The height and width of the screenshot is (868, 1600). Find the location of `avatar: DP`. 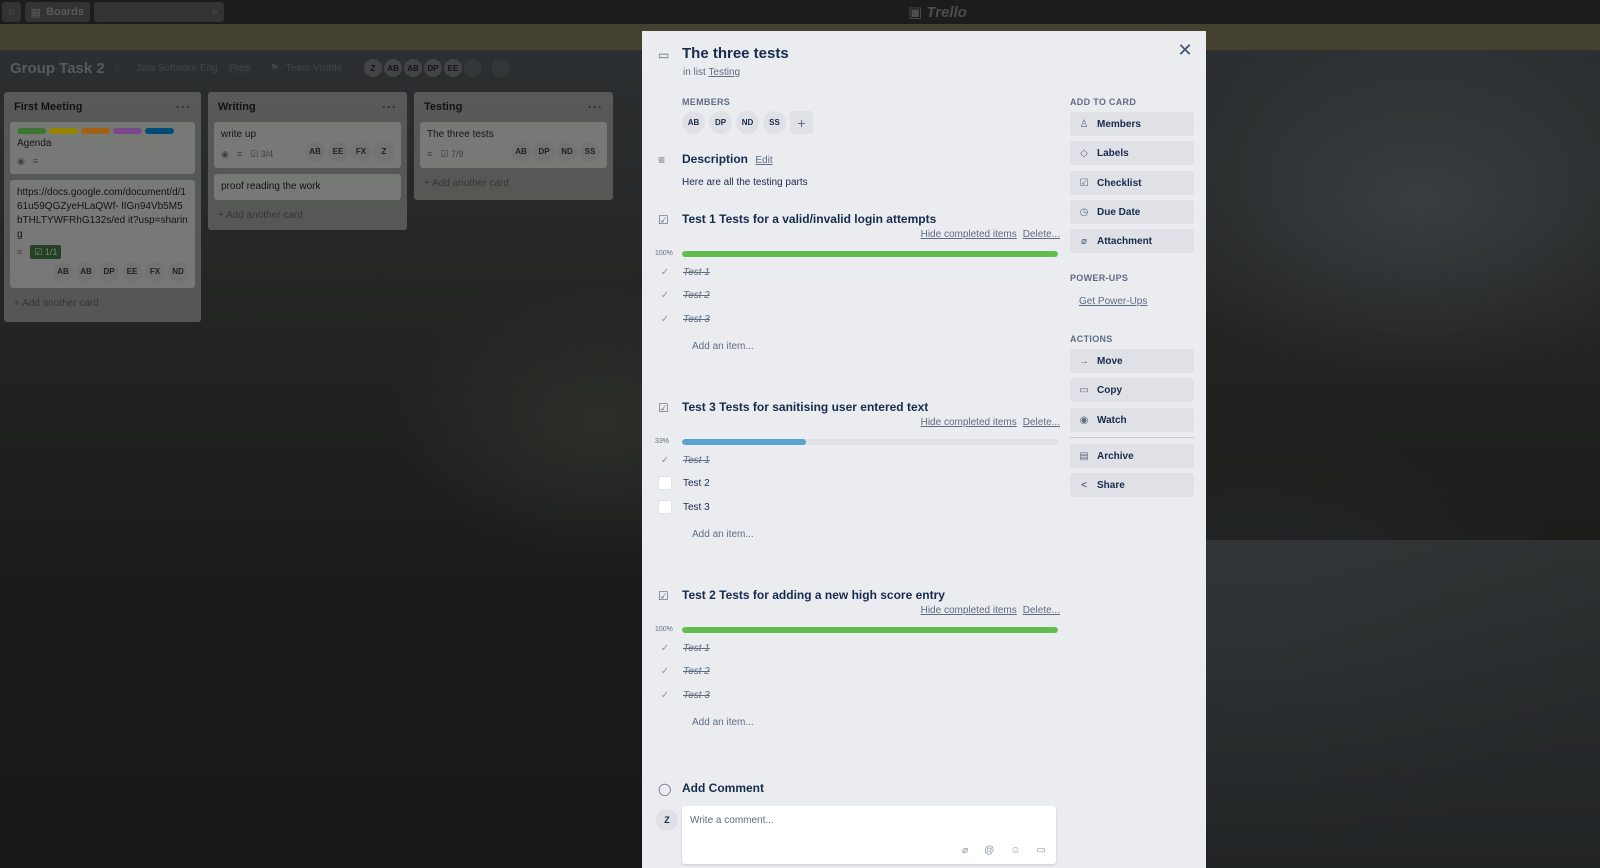

avatar: DP is located at coordinates (720, 122).